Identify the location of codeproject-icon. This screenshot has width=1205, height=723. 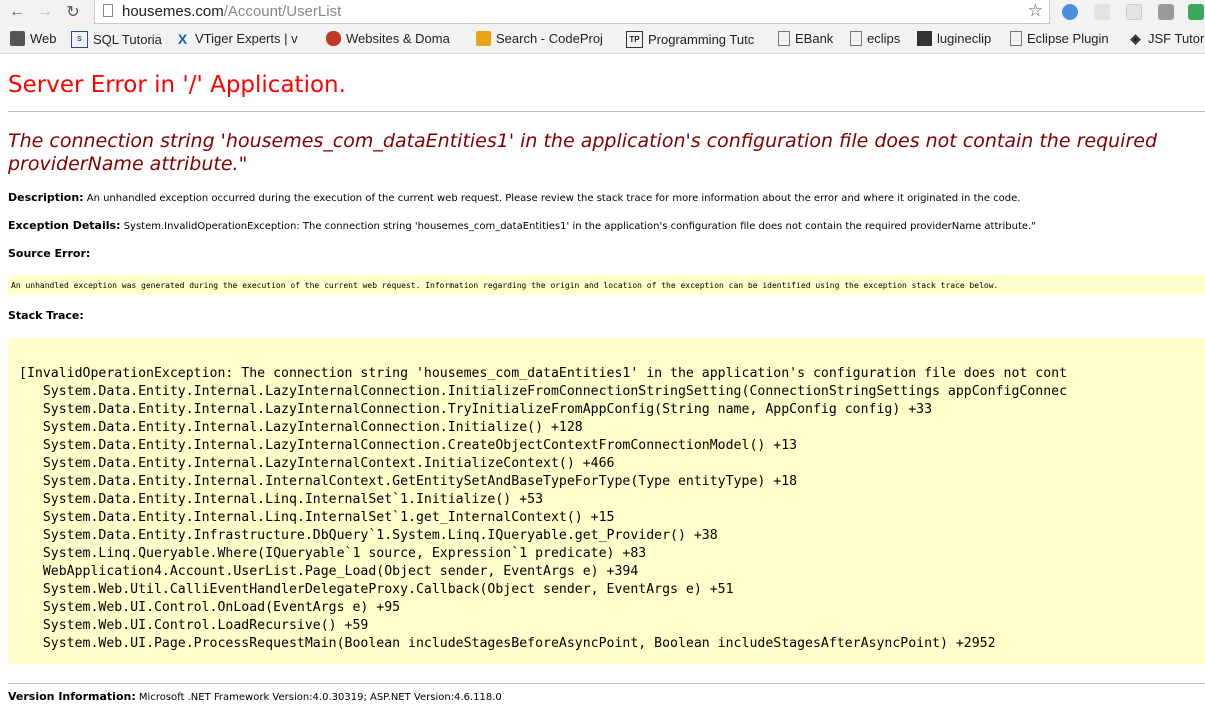
(483, 38).